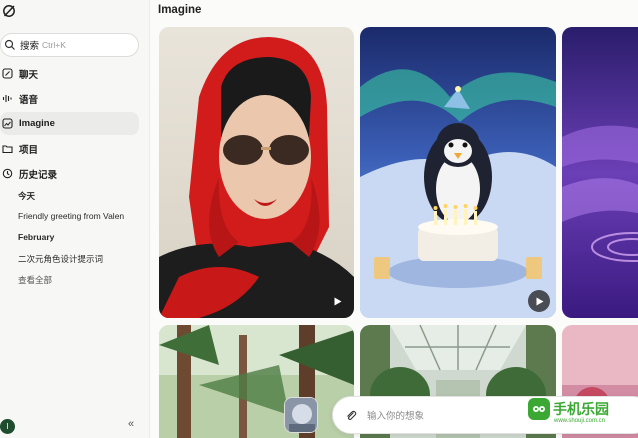 This screenshot has width=638, height=438. I want to click on imagine-icon, so click(7, 123).